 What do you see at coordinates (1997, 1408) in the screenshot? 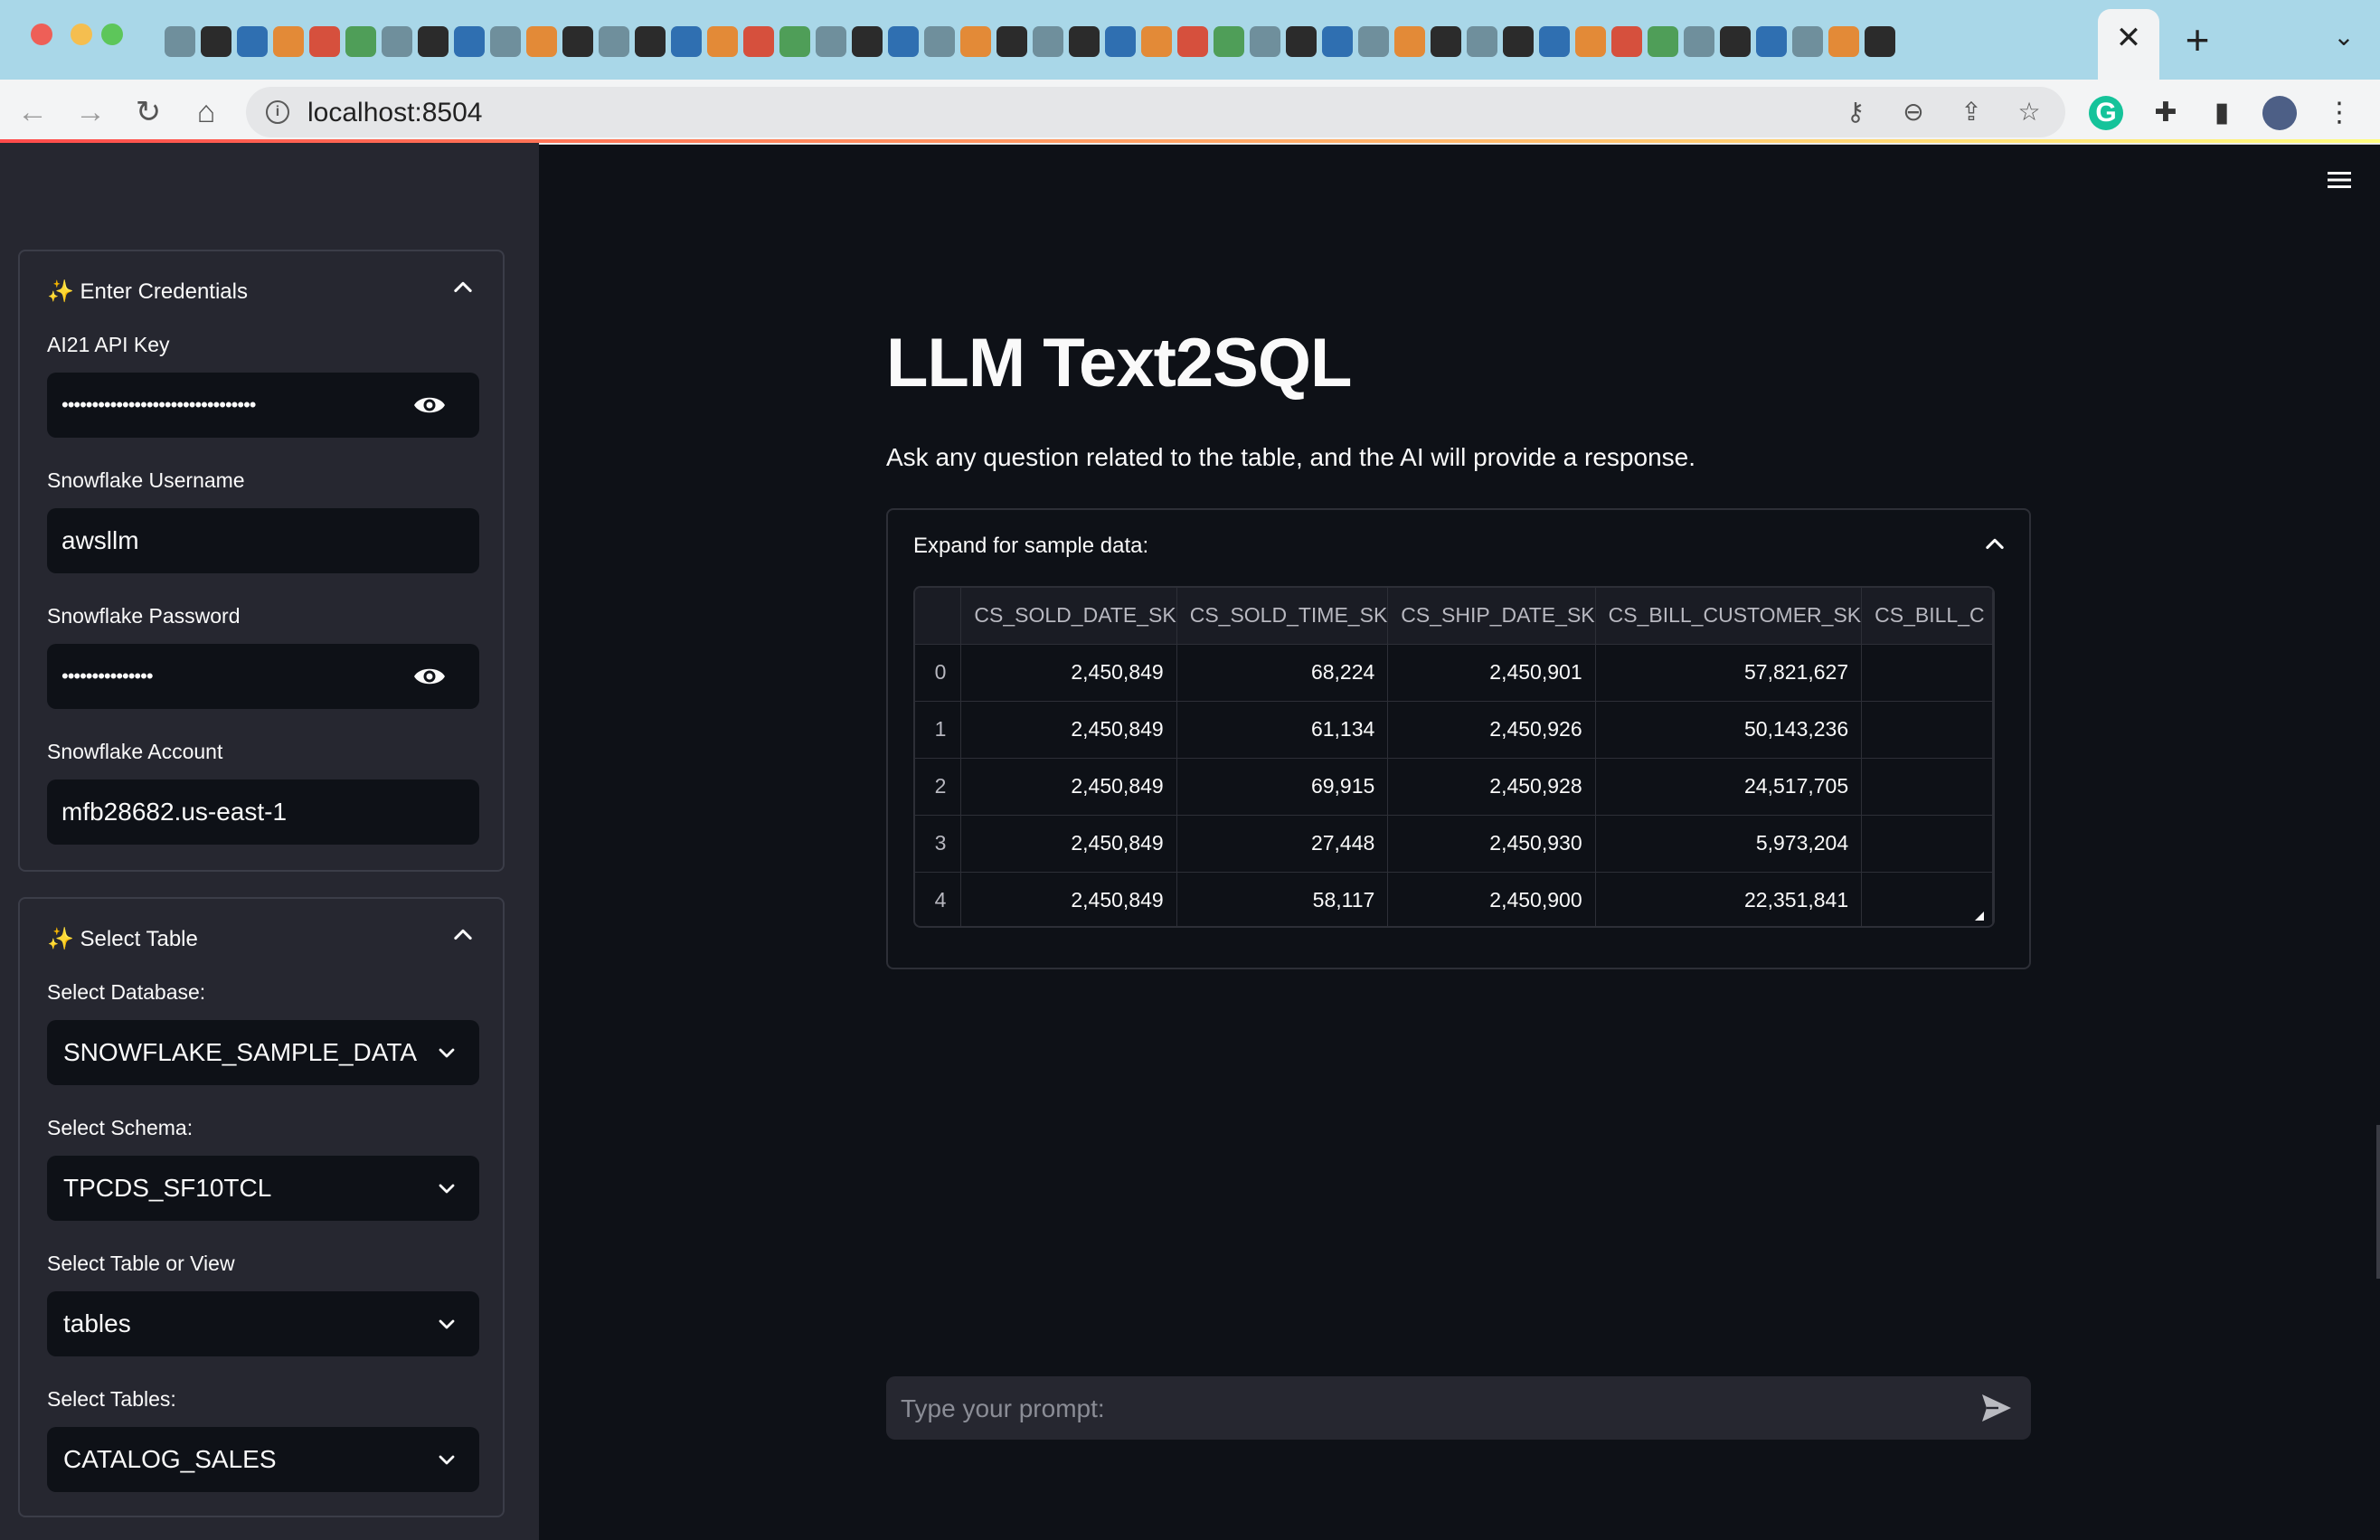
I see `send-icon` at bounding box center [1997, 1408].